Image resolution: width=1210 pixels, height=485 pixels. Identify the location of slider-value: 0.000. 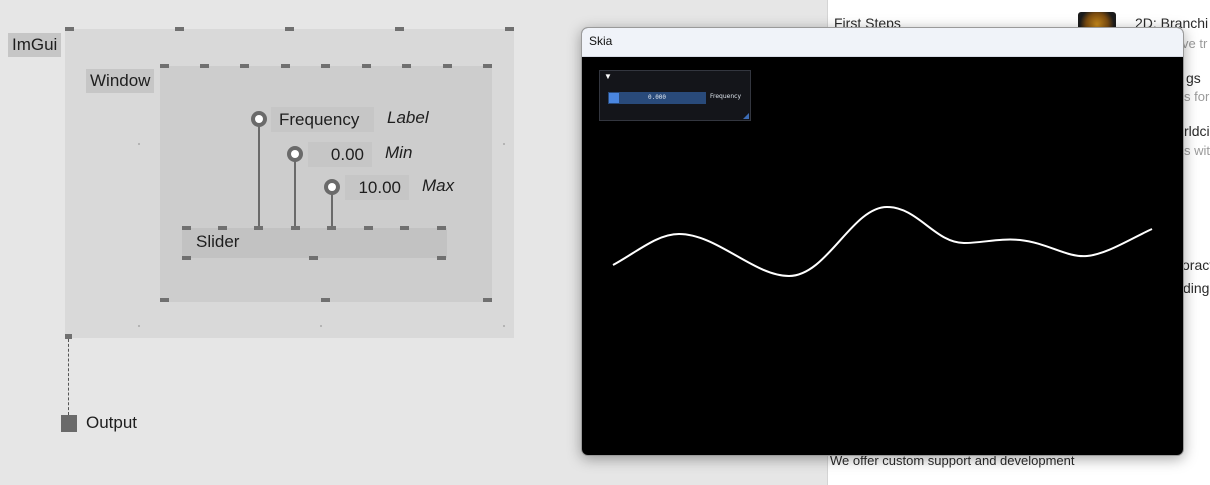
(657, 97).